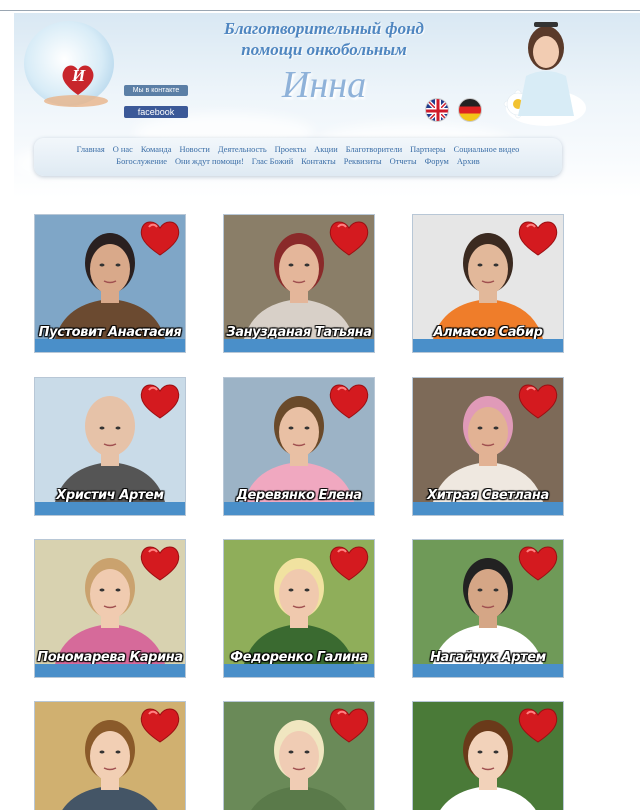 The height and width of the screenshot is (810, 640). What do you see at coordinates (110, 283) in the screenshot?
I see `patient-card: Пустовит Анастасия` at bounding box center [110, 283].